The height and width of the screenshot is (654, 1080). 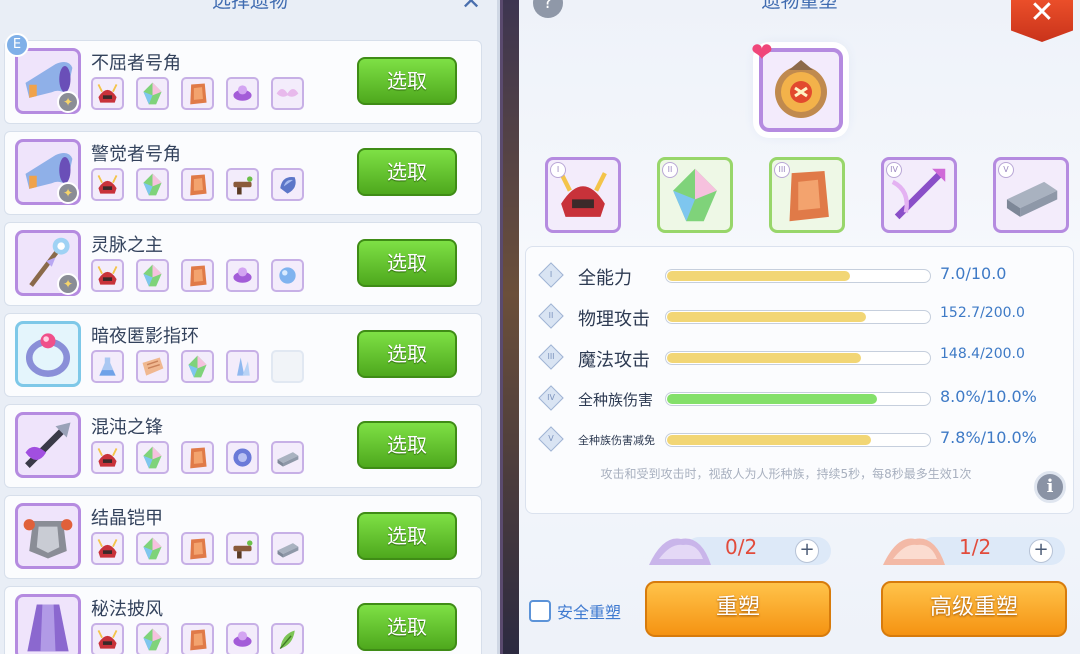 What do you see at coordinates (287, 93) in the screenshot?
I see `wing-icon` at bounding box center [287, 93].